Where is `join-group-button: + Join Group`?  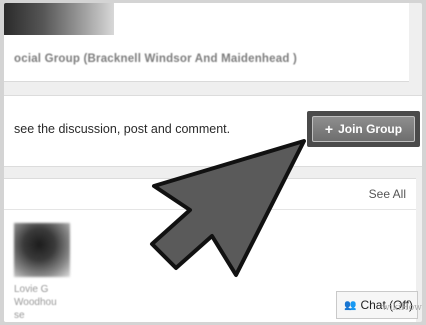 join-group-button: + Join Group is located at coordinates (363, 129).